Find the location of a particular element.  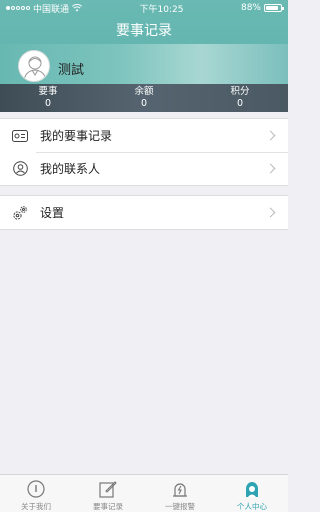

alarm-icon is located at coordinates (180, 489).